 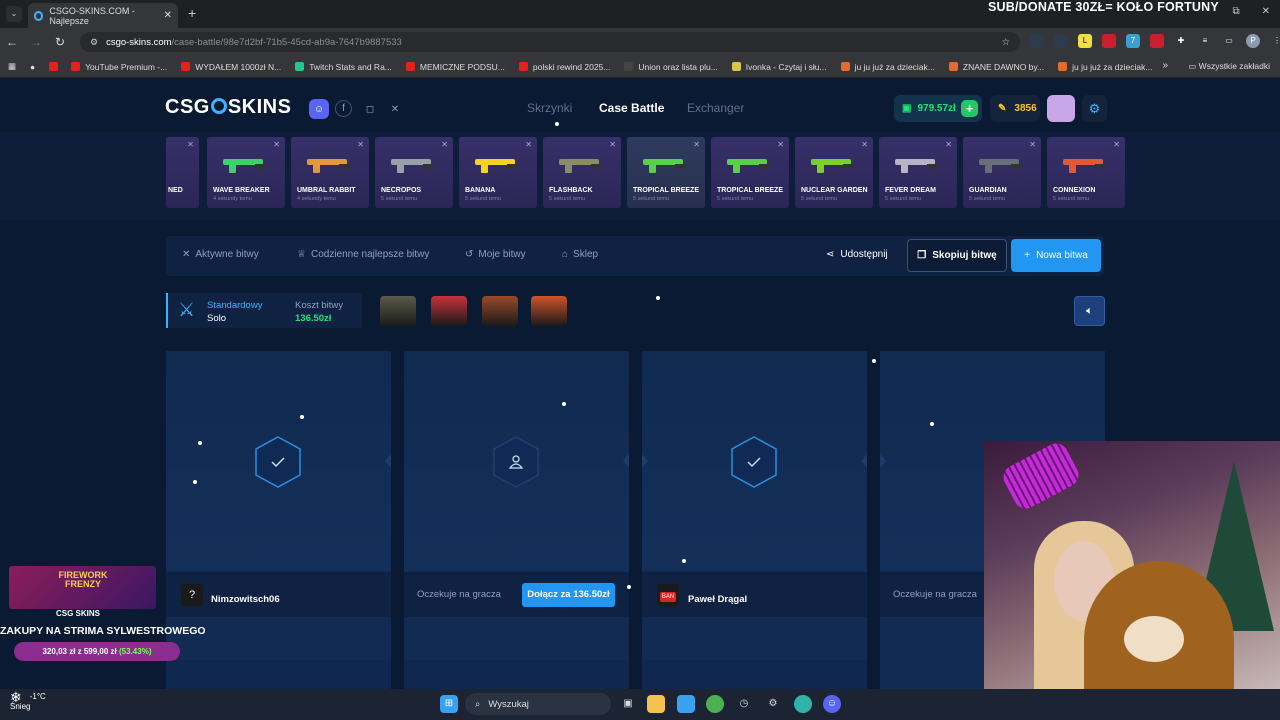 What do you see at coordinates (60, 42) in the screenshot?
I see `reload-icon: ↻` at bounding box center [60, 42].